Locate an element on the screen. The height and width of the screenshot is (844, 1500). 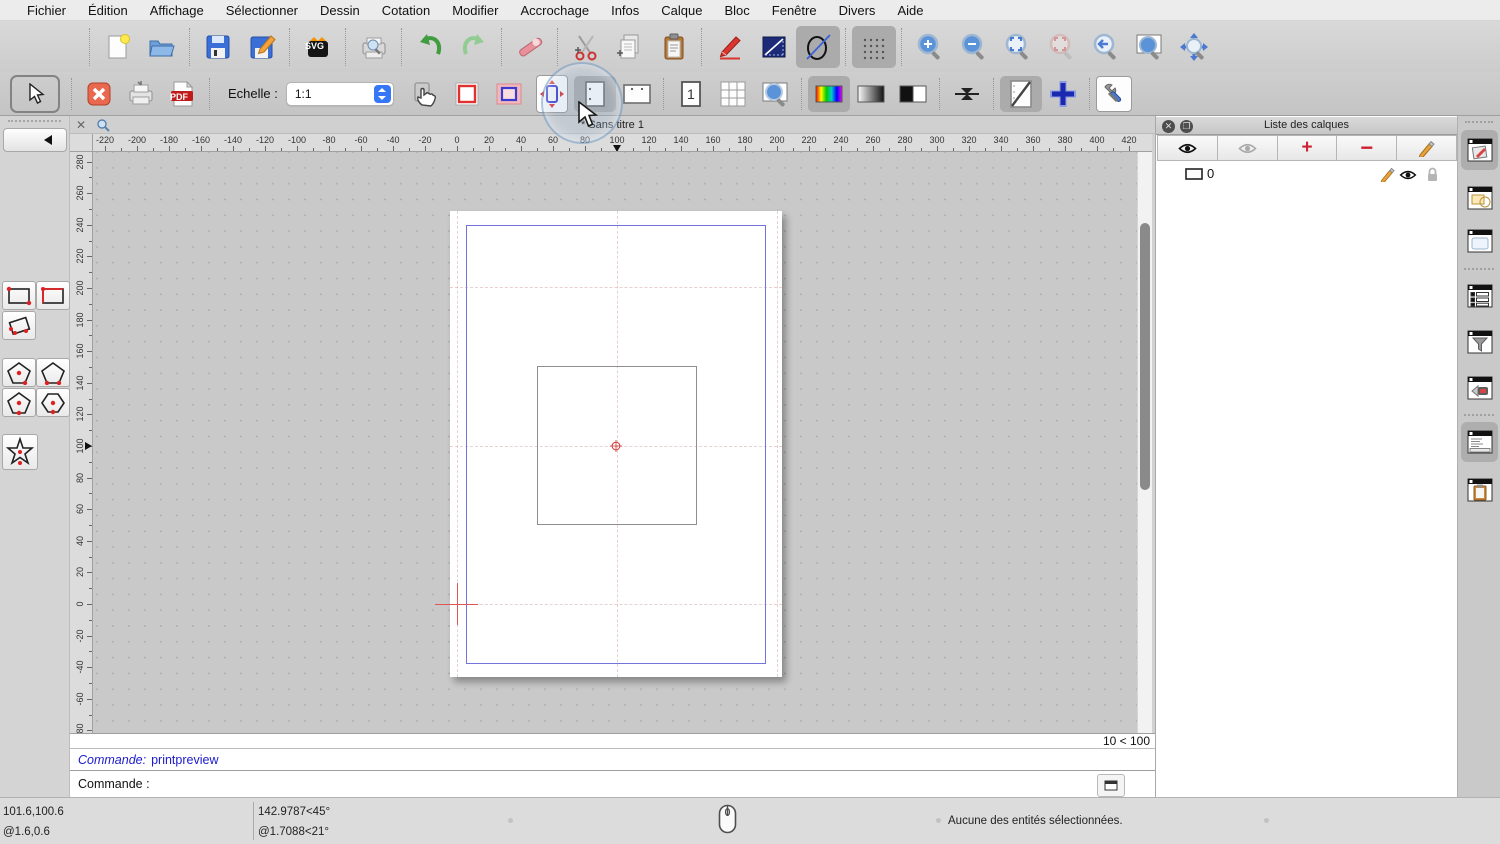
cut-button is located at coordinates (586, 47).